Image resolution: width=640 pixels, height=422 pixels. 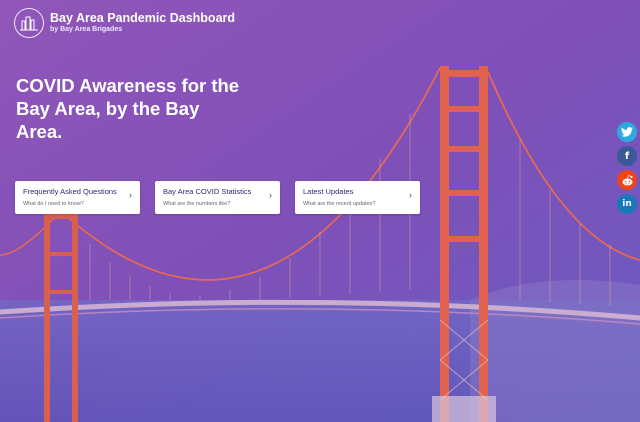 I want to click on site-subtitle: by Bay Area Brigades, so click(x=86, y=29).